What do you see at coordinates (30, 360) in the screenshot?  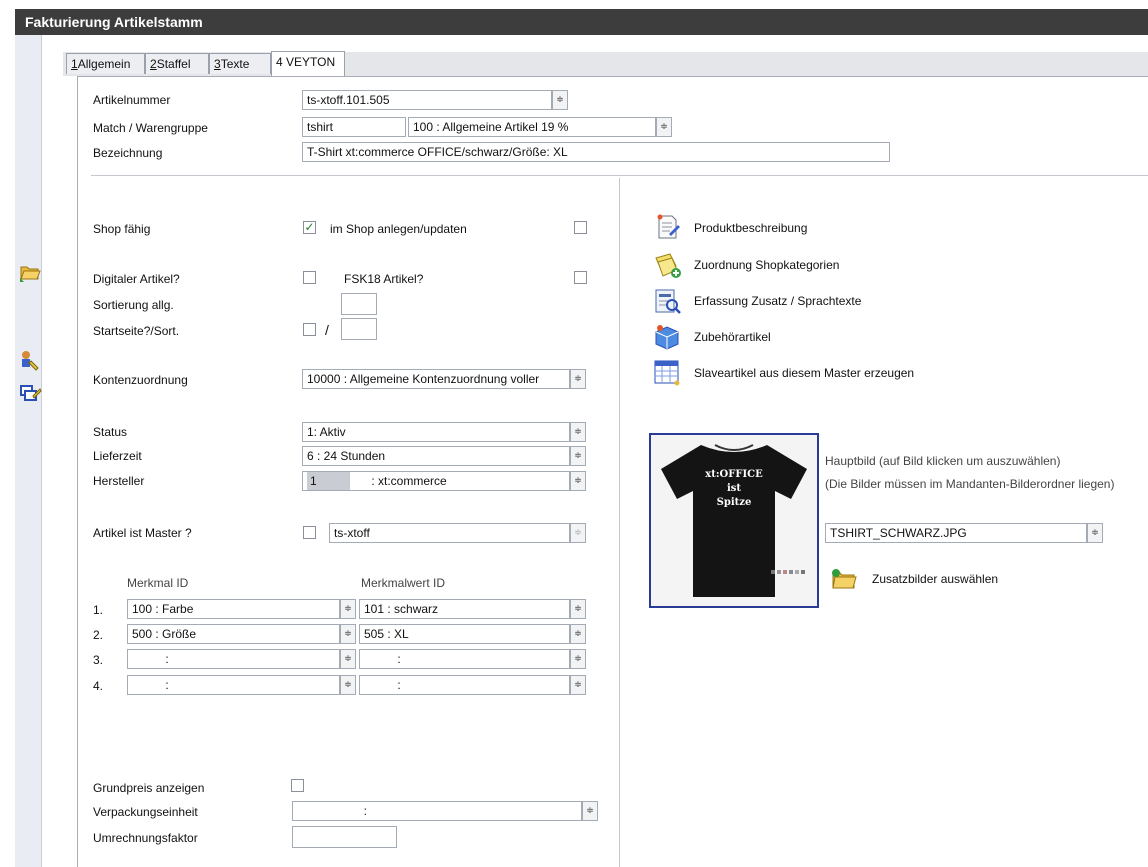 I see `user-edit-icon` at bounding box center [30, 360].